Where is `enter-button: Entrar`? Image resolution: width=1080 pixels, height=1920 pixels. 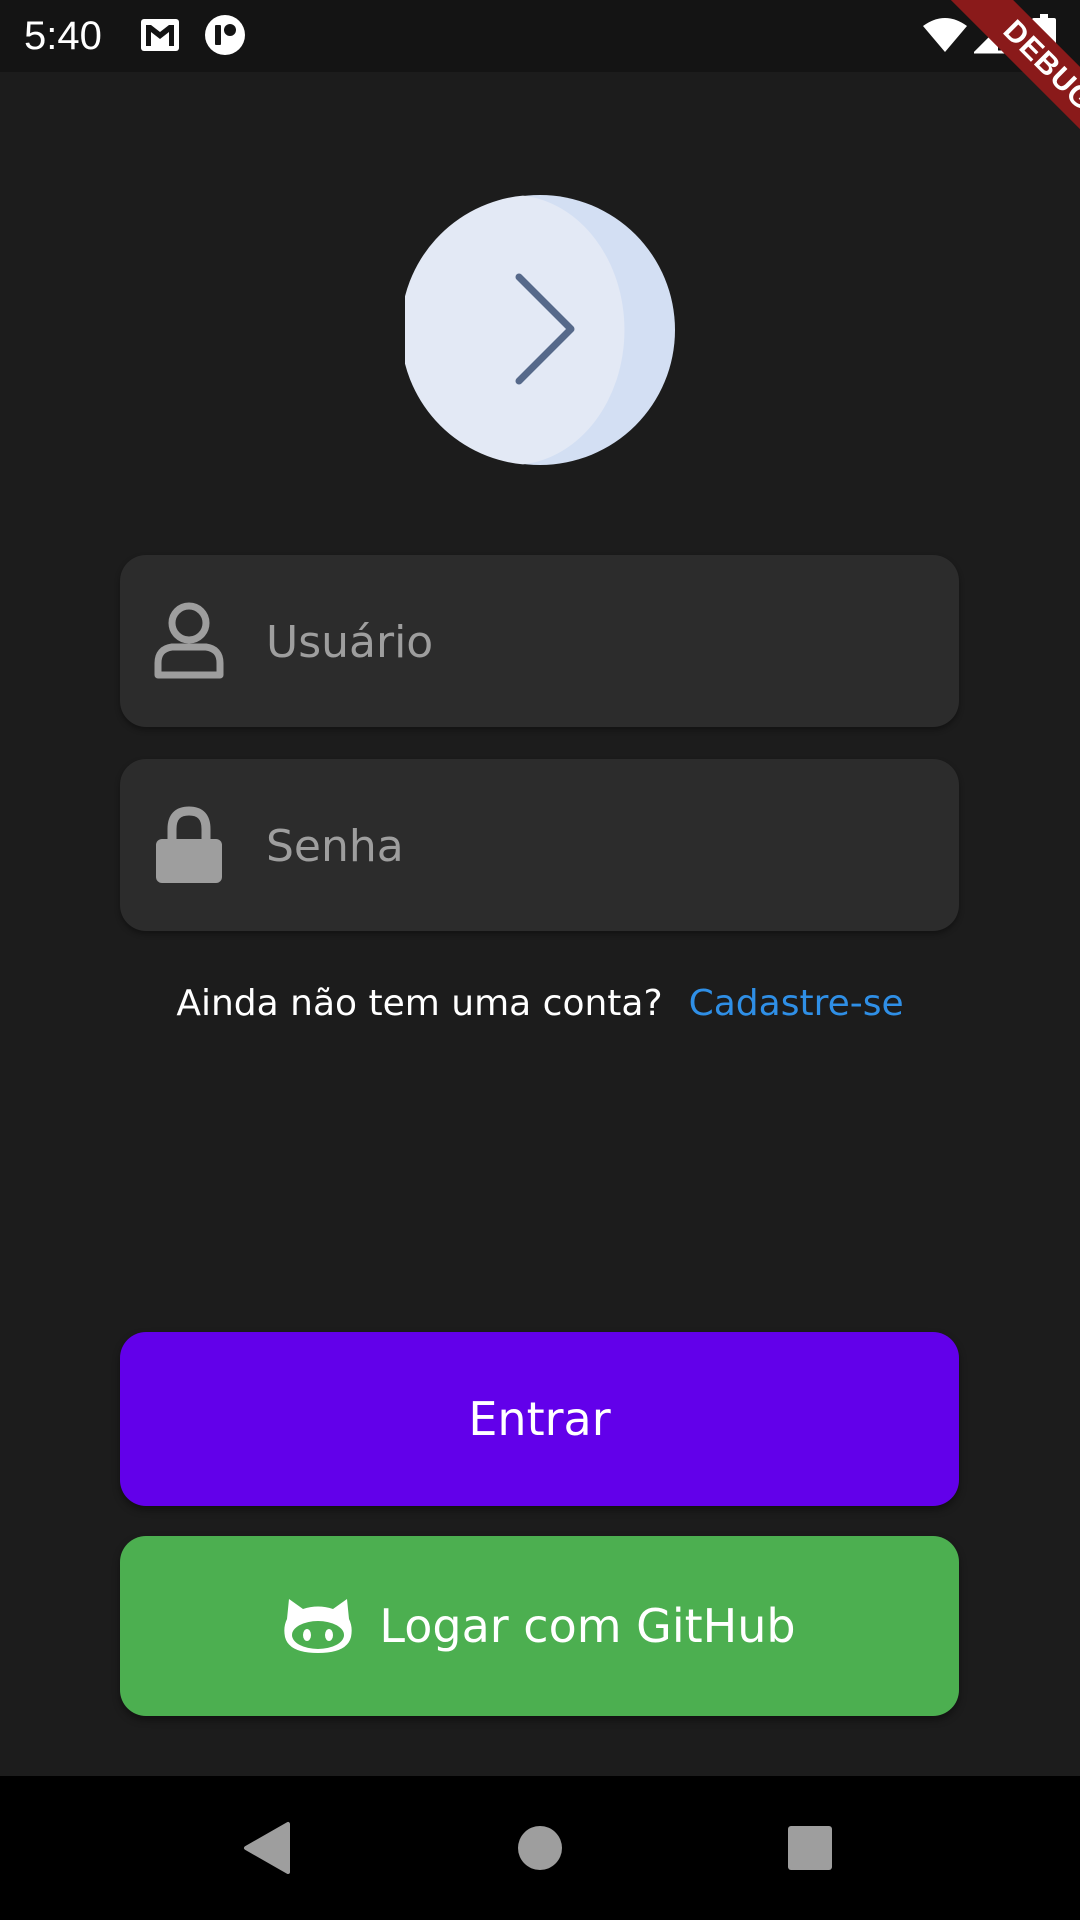 enter-button: Entrar is located at coordinates (539, 1419).